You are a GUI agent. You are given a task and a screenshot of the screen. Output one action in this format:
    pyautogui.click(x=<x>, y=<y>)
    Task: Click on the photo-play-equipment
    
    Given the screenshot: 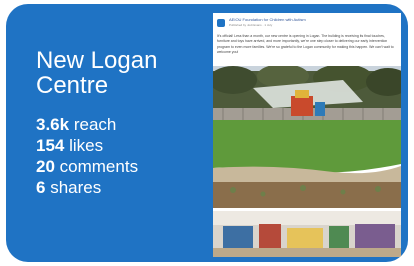 What is the action you would take?
    pyautogui.click(x=302, y=106)
    